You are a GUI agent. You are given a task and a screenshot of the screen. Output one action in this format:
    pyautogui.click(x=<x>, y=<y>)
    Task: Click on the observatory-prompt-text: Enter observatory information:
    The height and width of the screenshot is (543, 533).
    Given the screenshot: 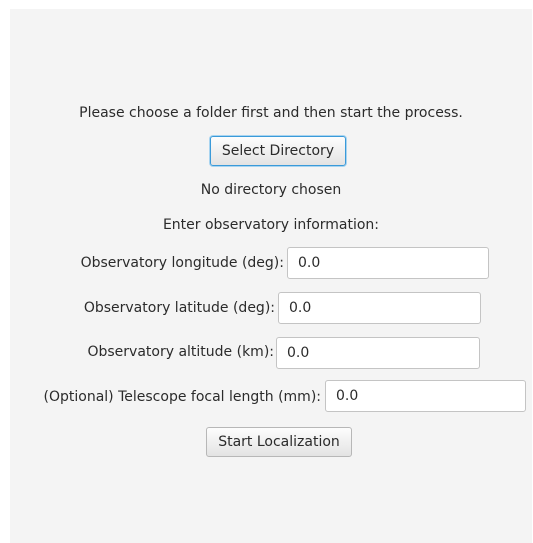 What is the action you would take?
    pyautogui.click(x=271, y=225)
    